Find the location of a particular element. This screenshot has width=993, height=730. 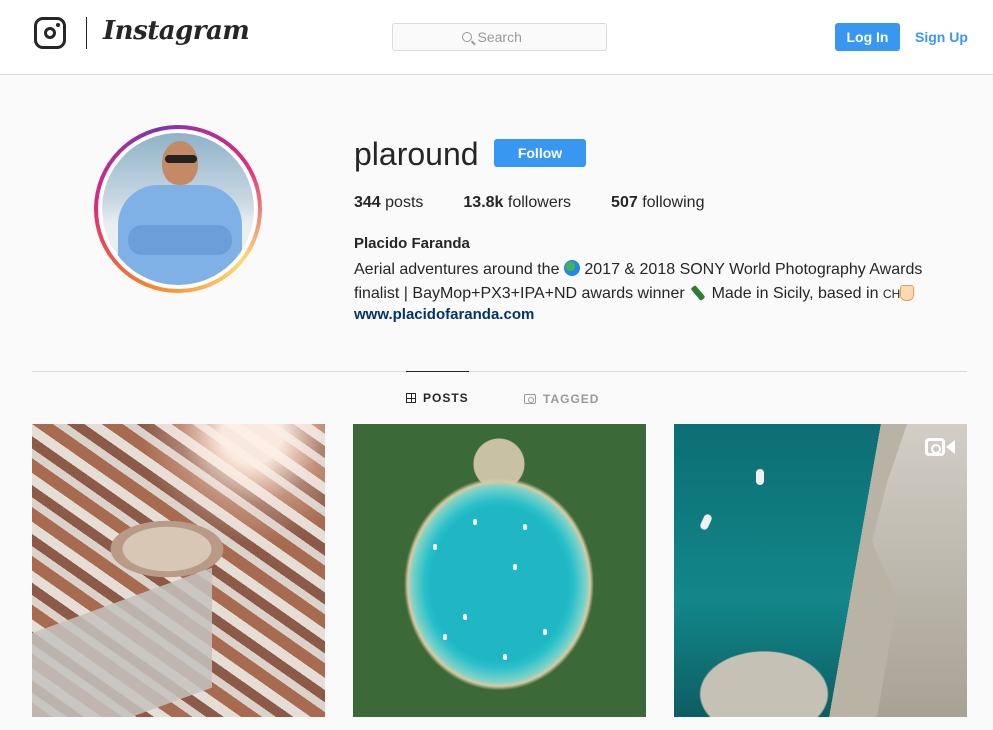

hand-emoji-icon is located at coordinates (907, 293).